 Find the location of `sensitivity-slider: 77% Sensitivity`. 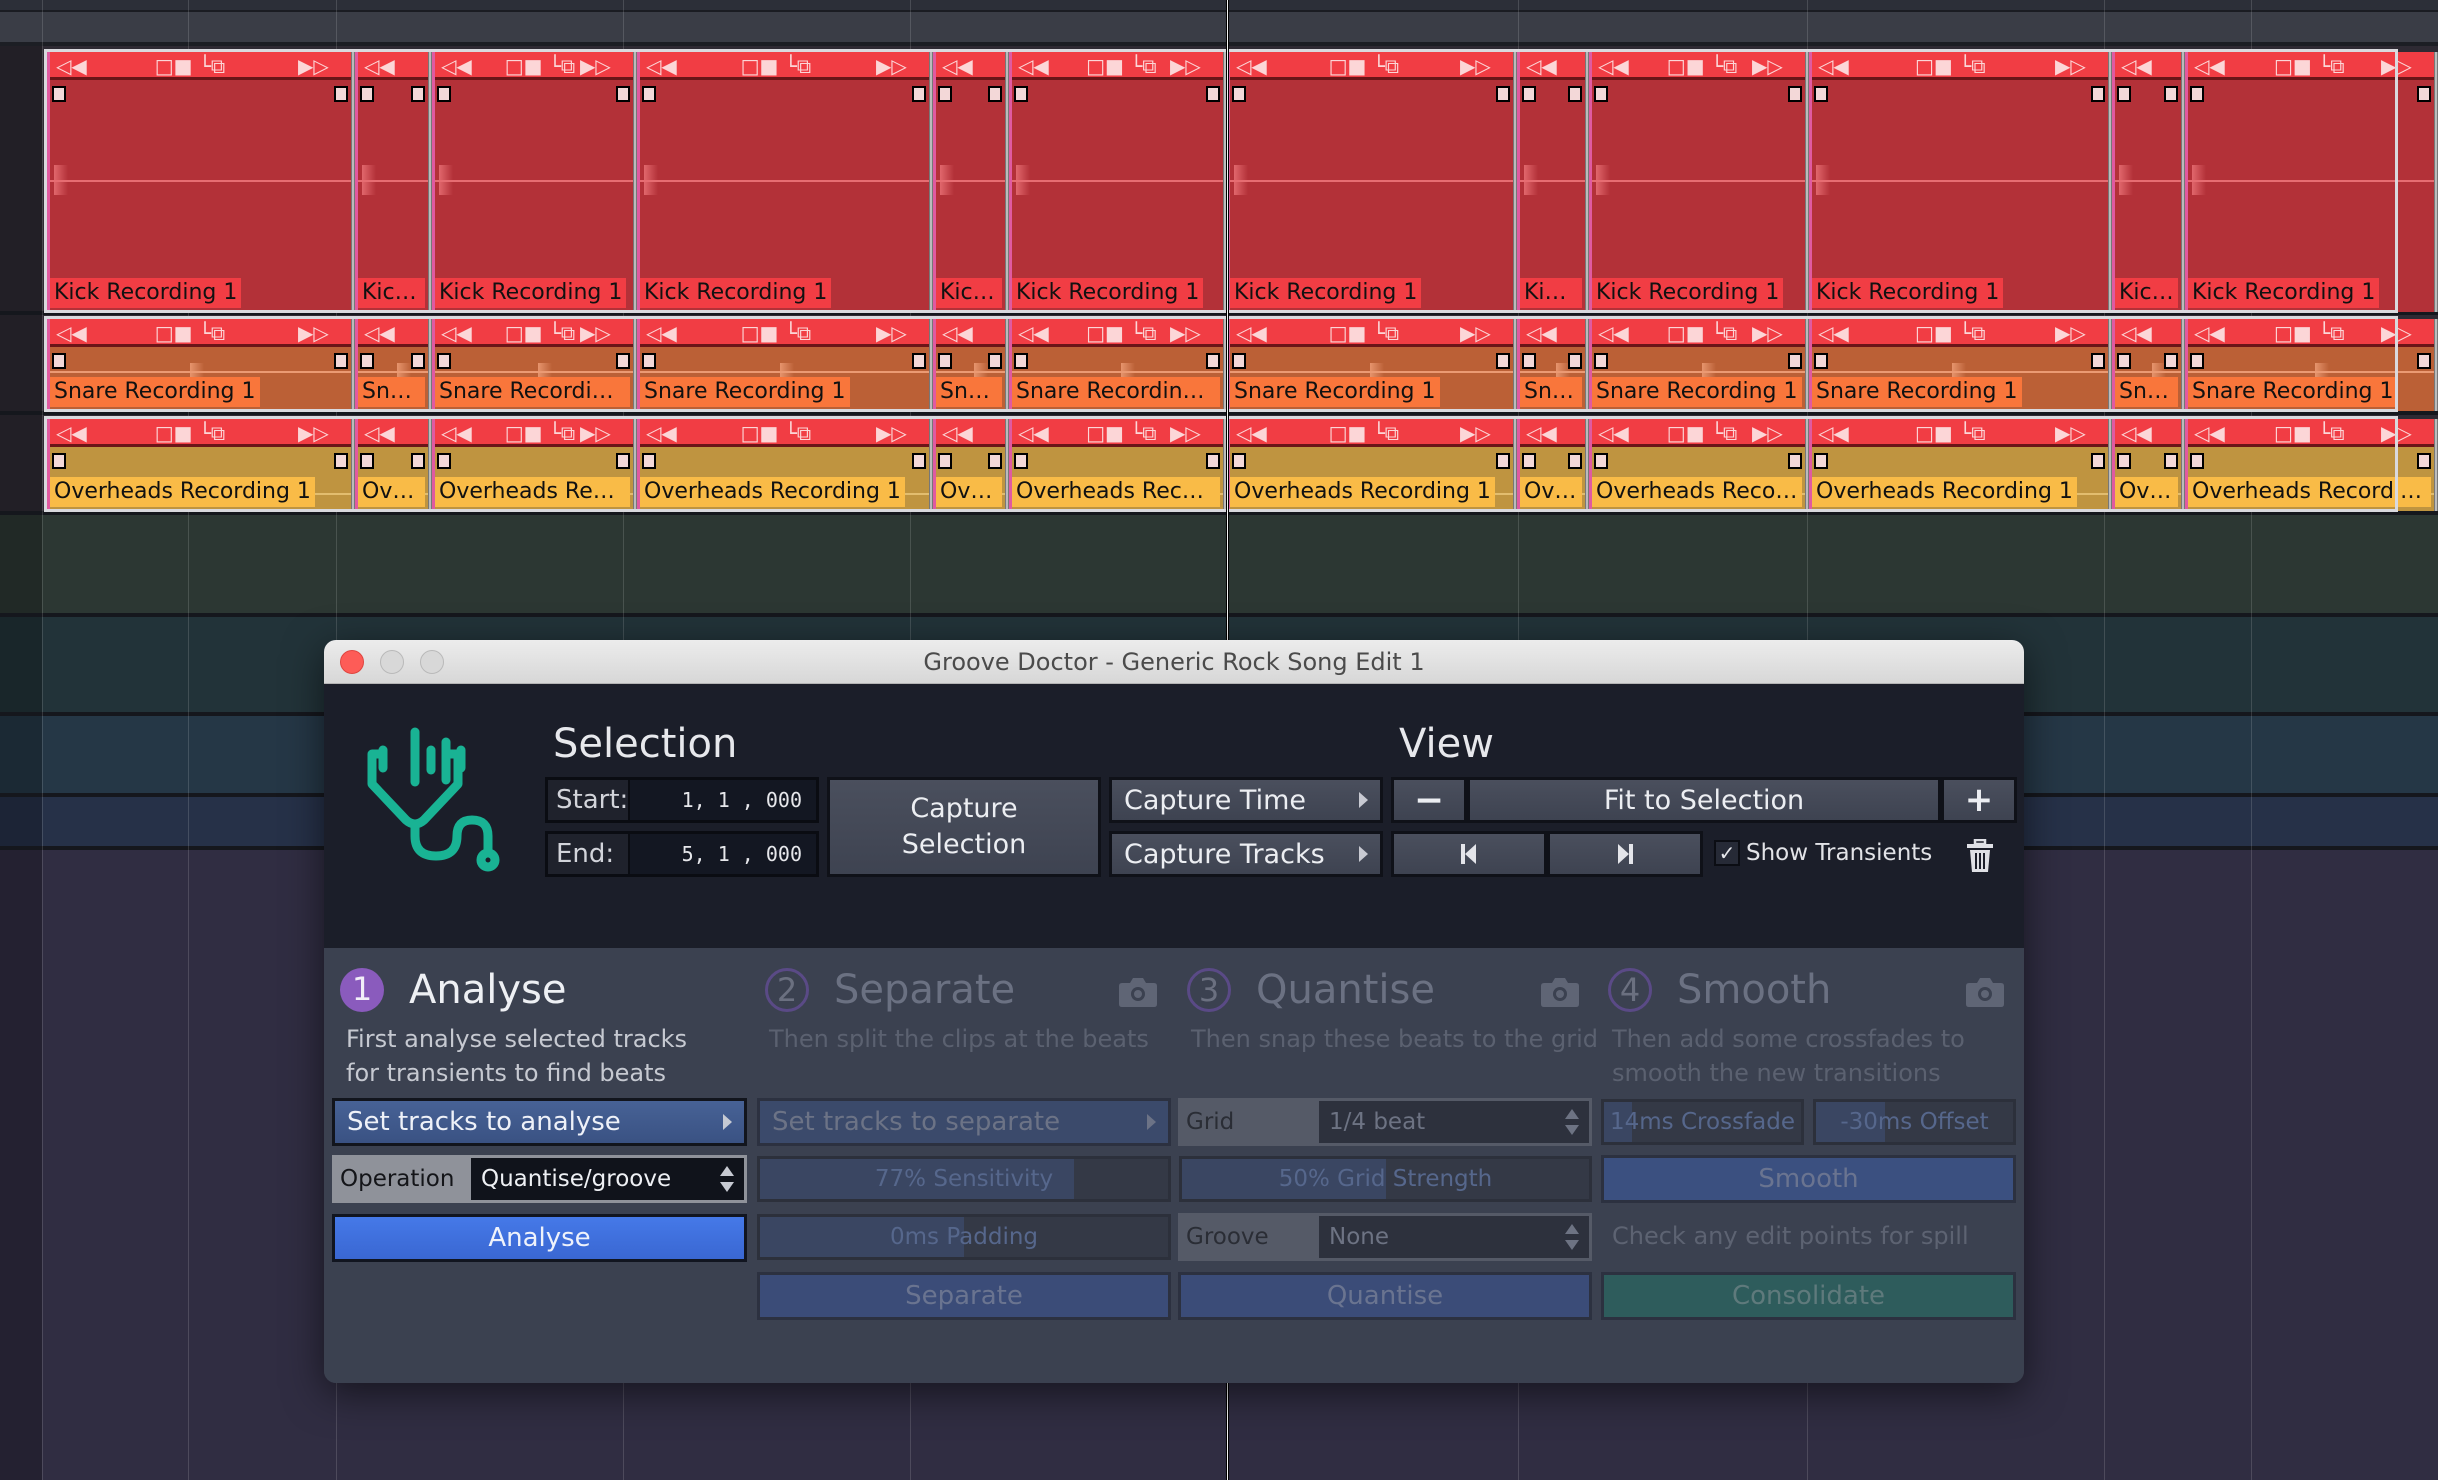

sensitivity-slider: 77% Sensitivity is located at coordinates (964, 1179).